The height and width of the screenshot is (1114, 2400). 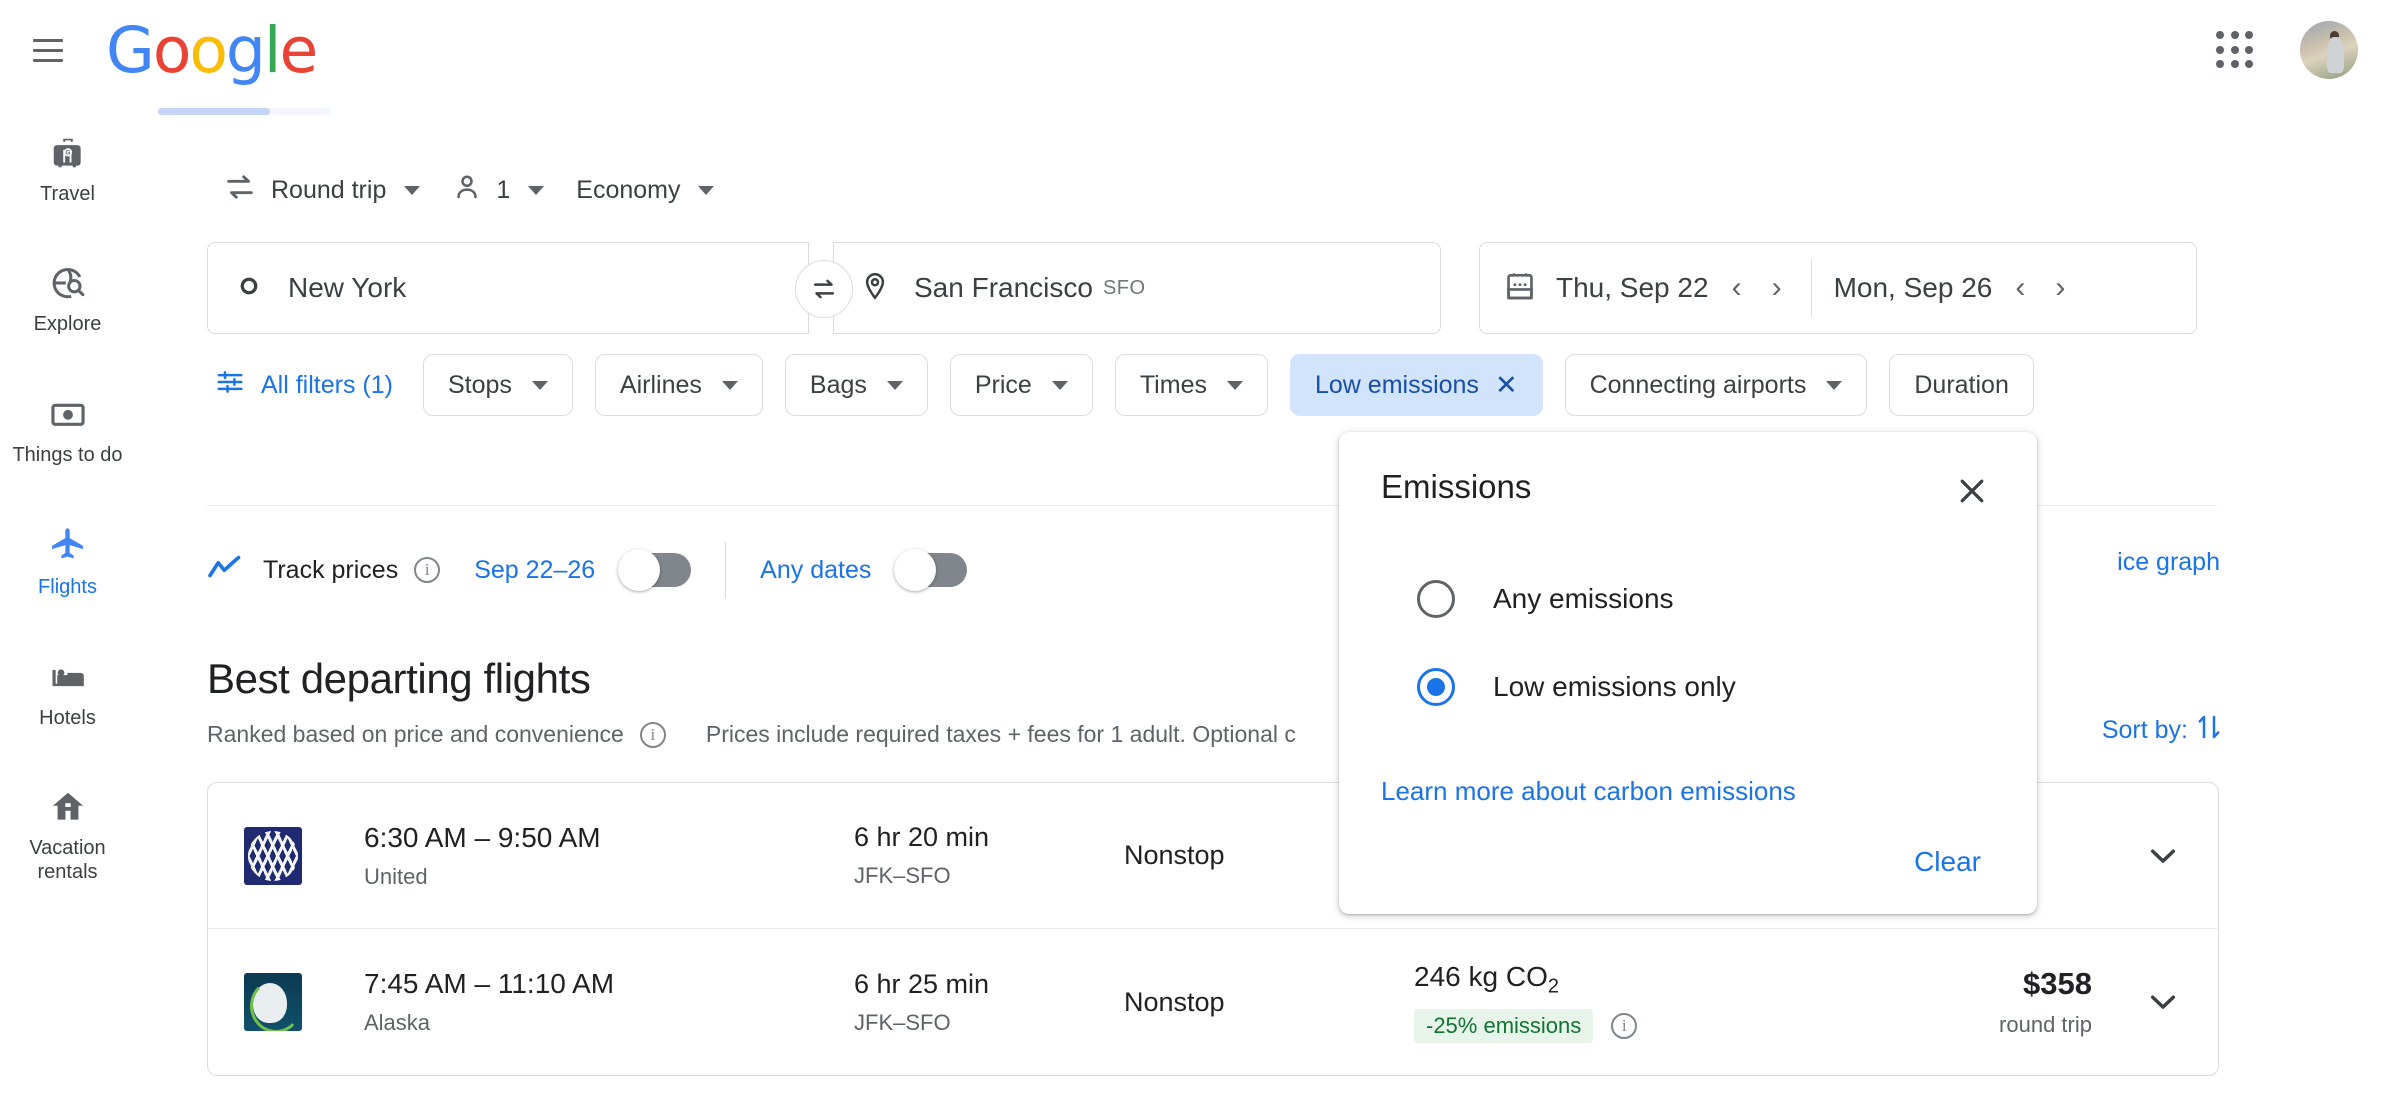 I want to click on sidebar-item-travel: G Travel, so click(x=67, y=169).